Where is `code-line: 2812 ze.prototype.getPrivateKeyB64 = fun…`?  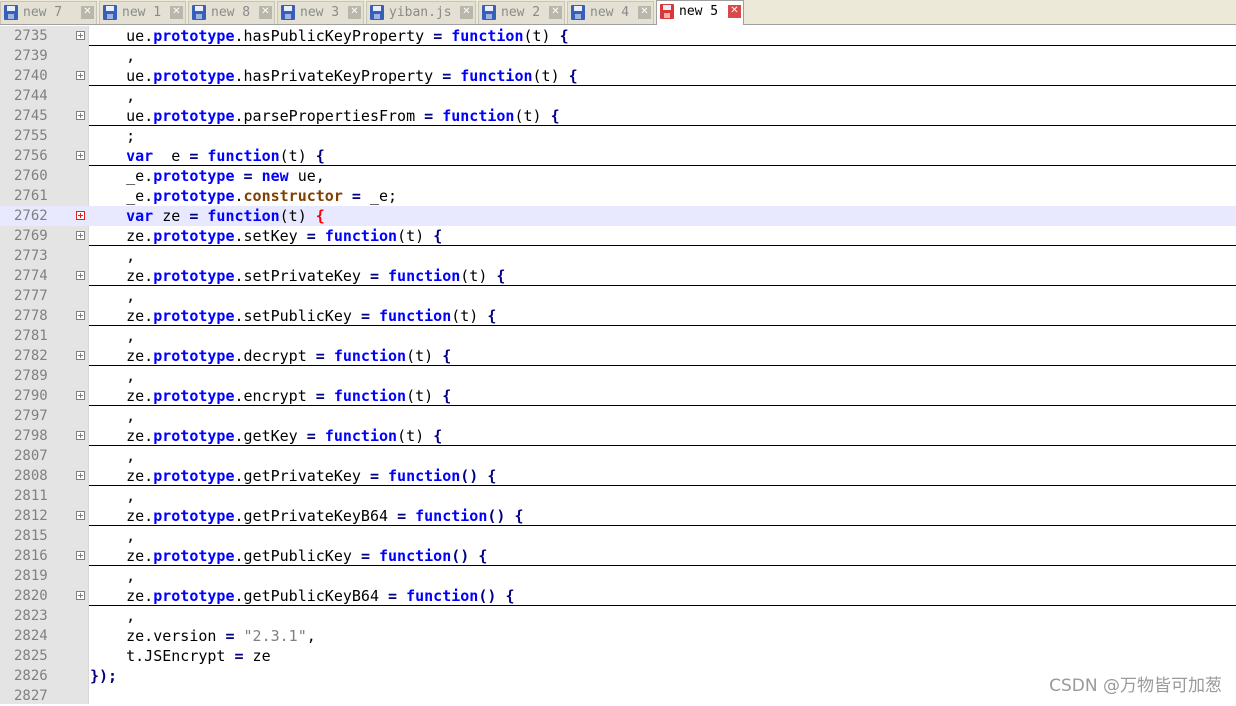
code-line: 2812 ze.prototype.getPrivateKeyB64 = fun… is located at coordinates (618, 516).